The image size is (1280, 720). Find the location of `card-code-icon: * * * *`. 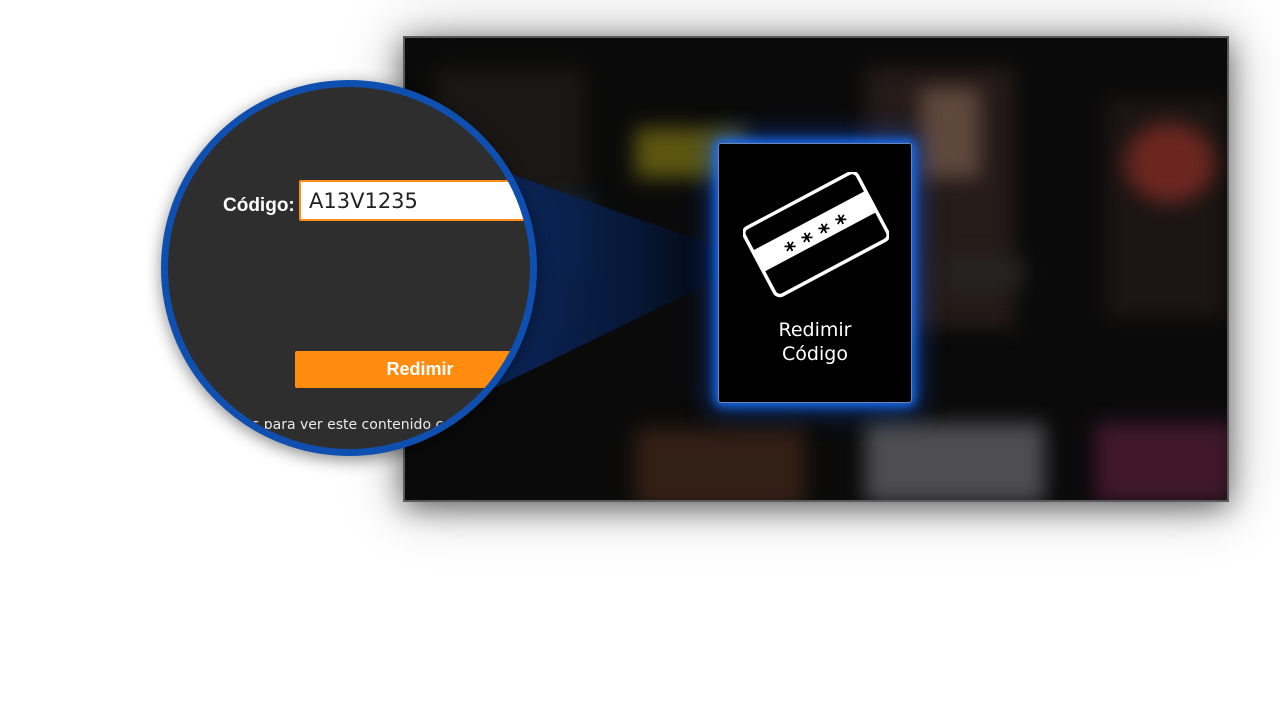

card-code-icon: * * * * is located at coordinates (816, 235).